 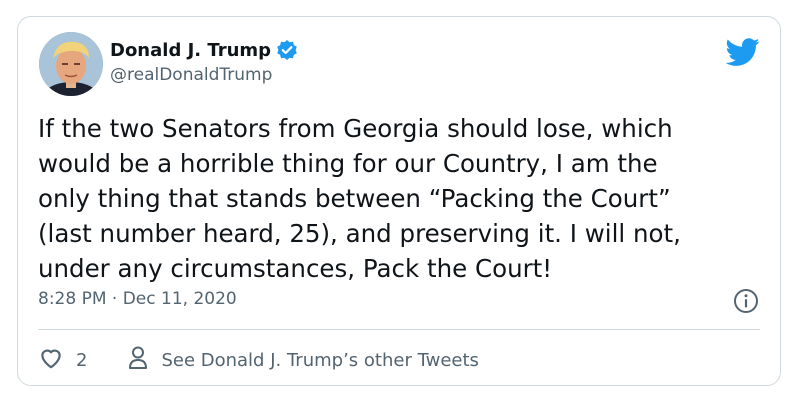 I want to click on avatar, so click(x=71, y=64).